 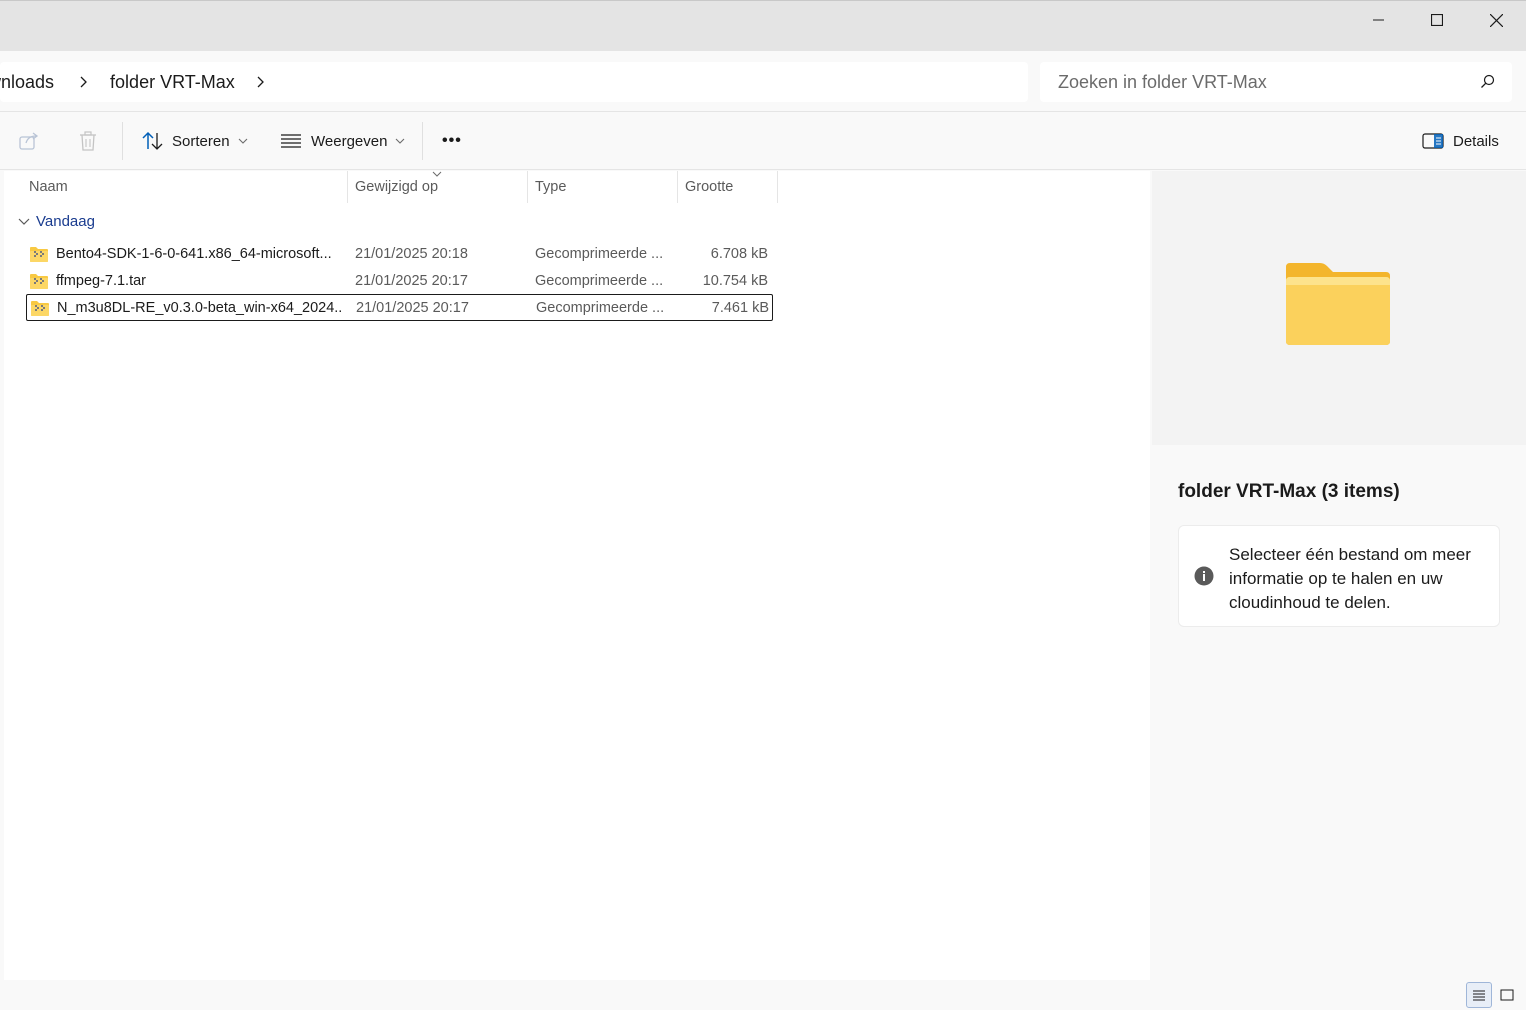 What do you see at coordinates (48, 187) in the screenshot?
I see `column-name-label: Naam` at bounding box center [48, 187].